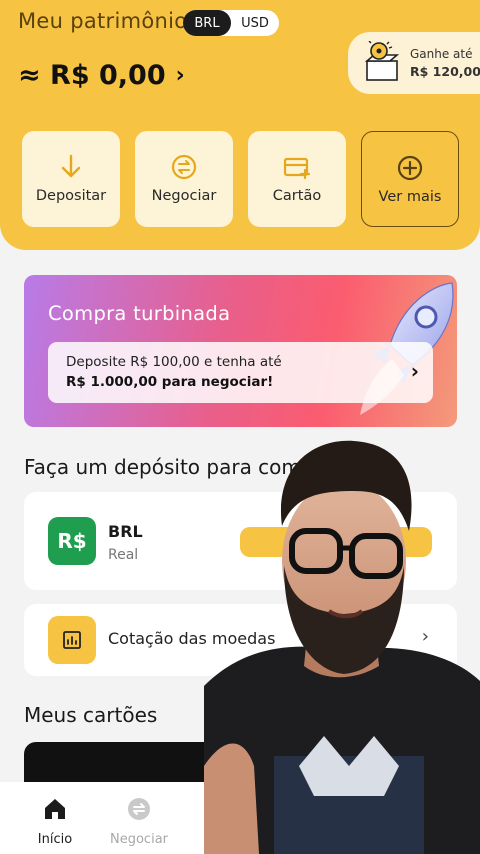  I want to click on see-more-button: Ver mais, so click(410, 179).